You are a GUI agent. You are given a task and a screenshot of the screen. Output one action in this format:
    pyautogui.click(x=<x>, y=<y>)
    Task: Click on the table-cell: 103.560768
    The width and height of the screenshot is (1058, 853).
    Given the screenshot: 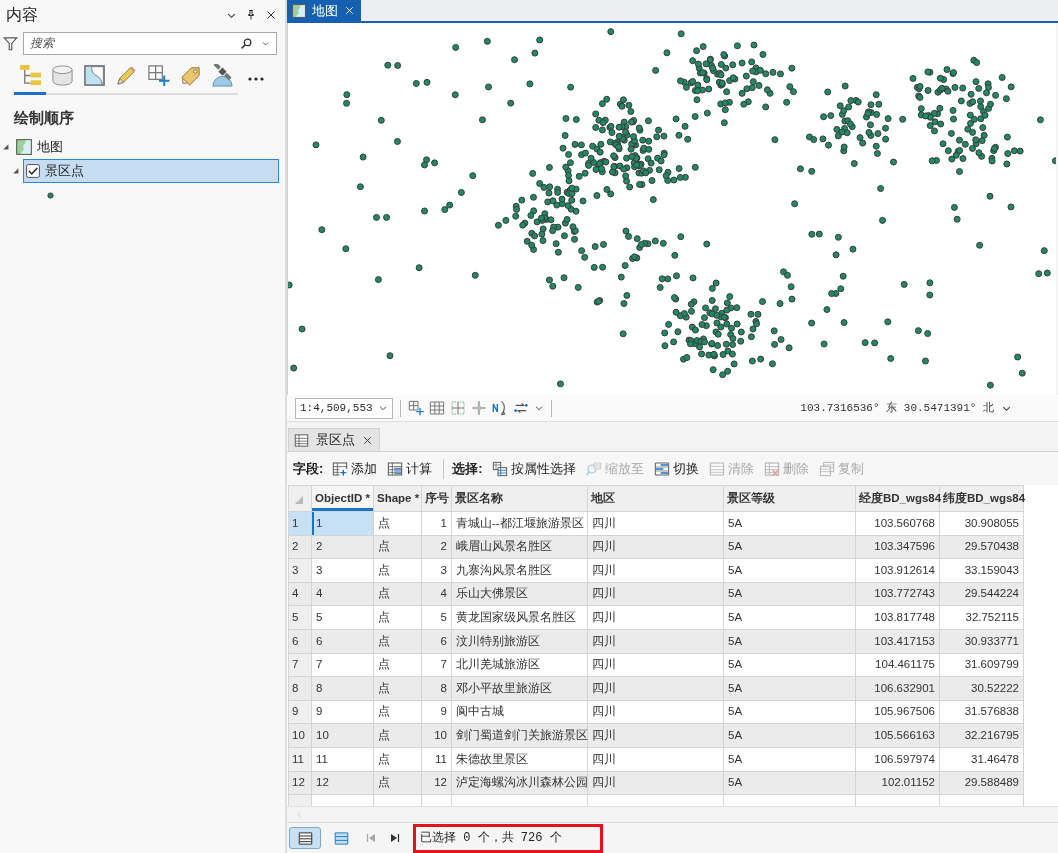 What is the action you would take?
    pyautogui.click(x=897, y=523)
    